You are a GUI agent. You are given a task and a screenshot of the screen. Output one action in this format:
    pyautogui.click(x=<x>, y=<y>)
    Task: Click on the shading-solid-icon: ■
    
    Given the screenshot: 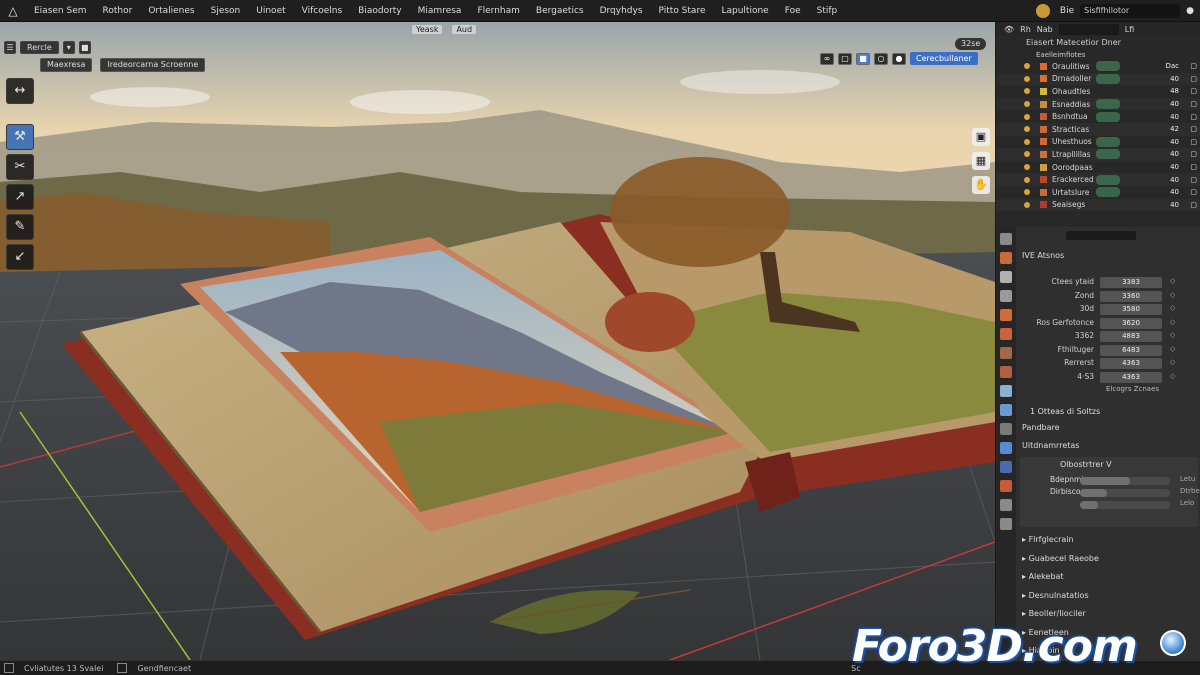 What is the action you would take?
    pyautogui.click(x=863, y=58)
    